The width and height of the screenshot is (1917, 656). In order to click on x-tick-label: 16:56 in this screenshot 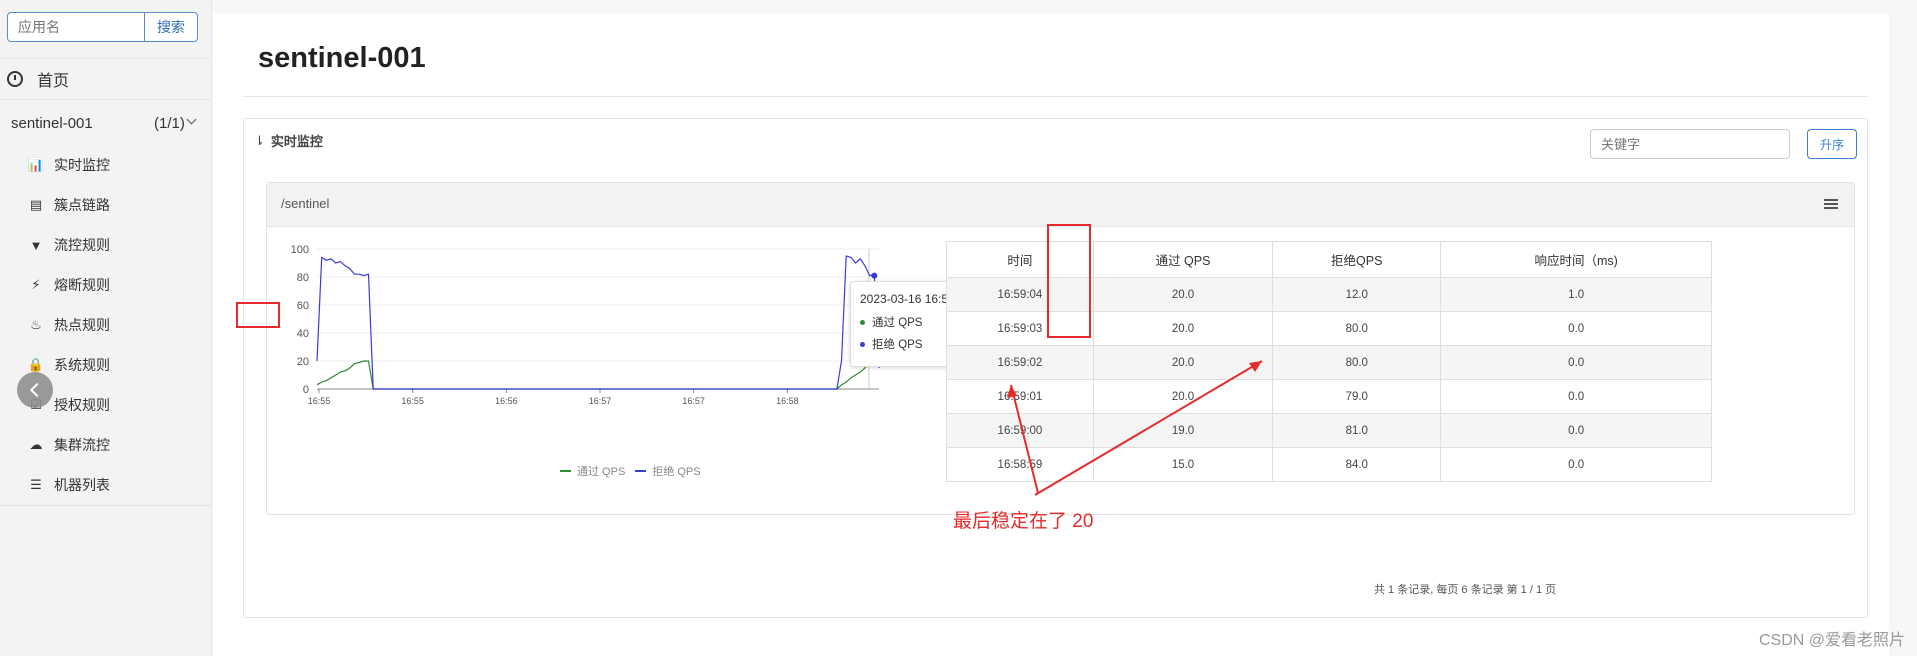, I will do `click(506, 401)`.